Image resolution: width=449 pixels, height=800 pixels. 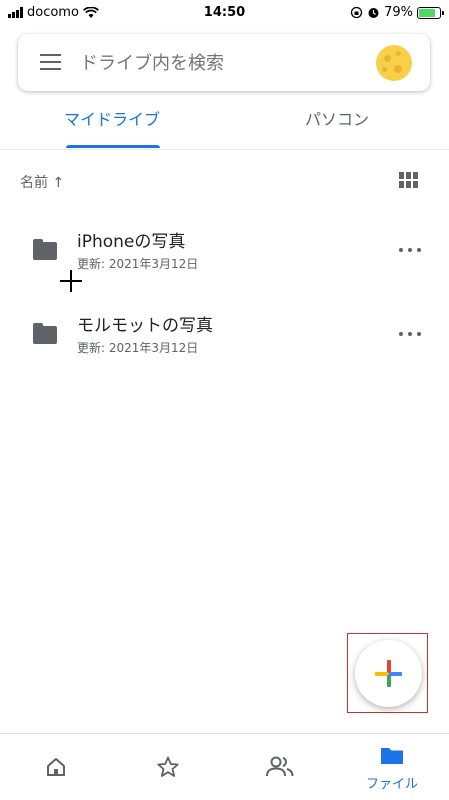 I want to click on battery-percent: 79%, so click(x=398, y=12).